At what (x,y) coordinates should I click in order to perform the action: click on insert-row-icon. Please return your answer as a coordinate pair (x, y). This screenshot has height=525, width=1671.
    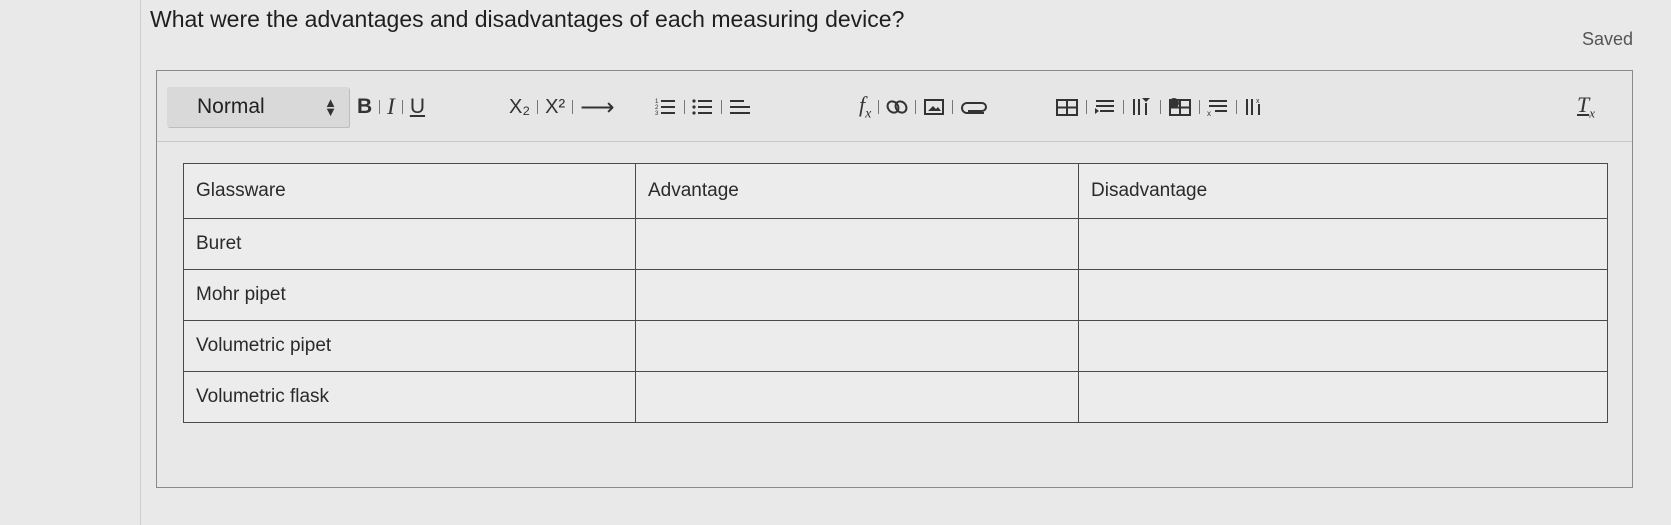
    Looking at the image, I should click on (1104, 107).